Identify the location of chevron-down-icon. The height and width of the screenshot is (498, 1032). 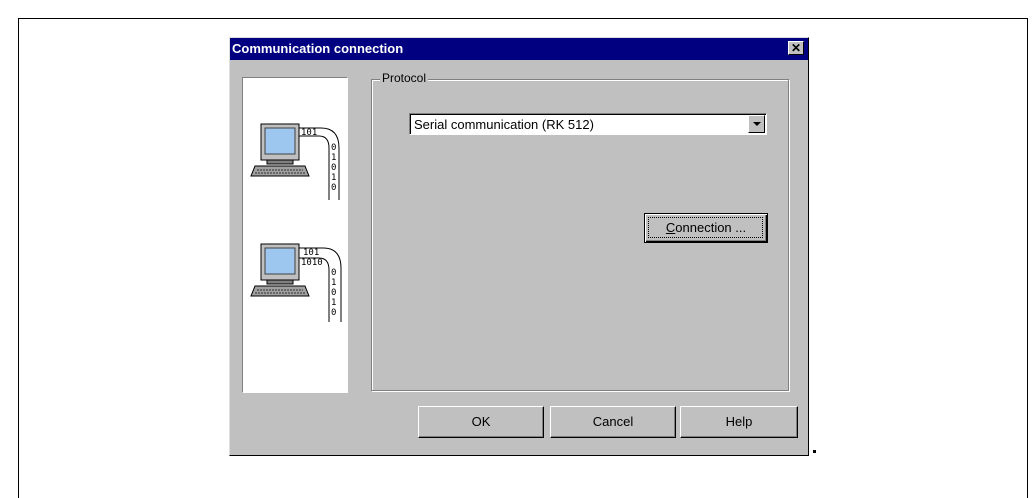
(756, 124).